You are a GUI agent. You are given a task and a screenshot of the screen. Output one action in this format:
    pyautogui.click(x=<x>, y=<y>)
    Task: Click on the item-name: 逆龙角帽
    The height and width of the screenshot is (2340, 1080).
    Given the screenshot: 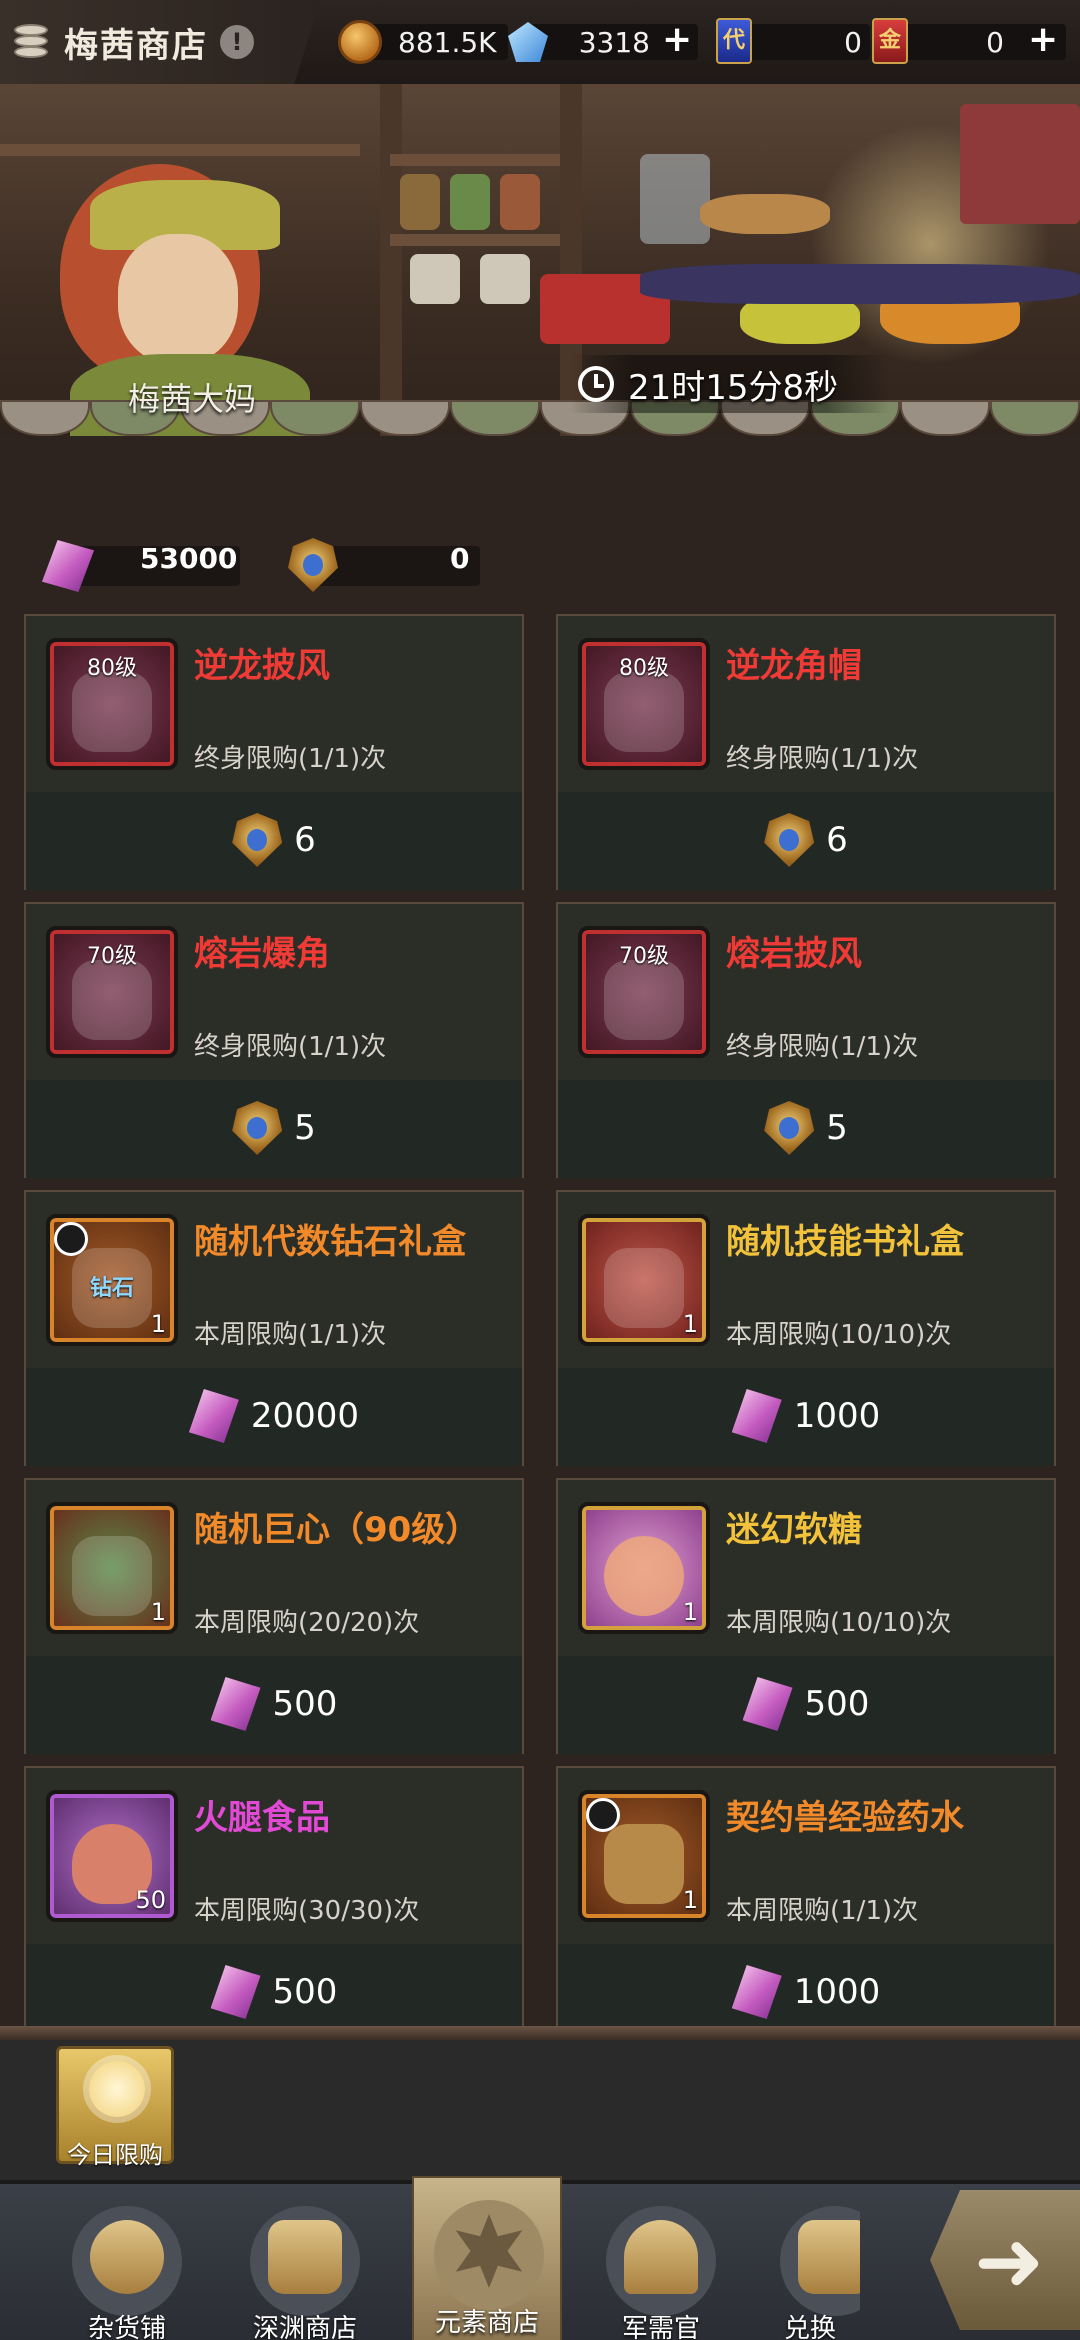 What is the action you would take?
    pyautogui.click(x=794, y=666)
    